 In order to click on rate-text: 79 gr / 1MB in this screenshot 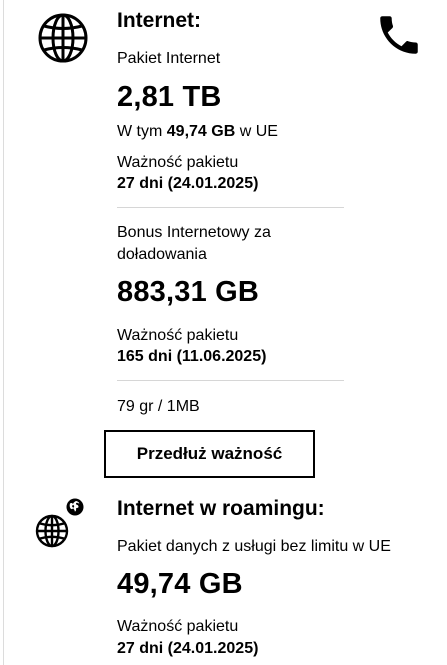, I will do `click(158, 406)`.